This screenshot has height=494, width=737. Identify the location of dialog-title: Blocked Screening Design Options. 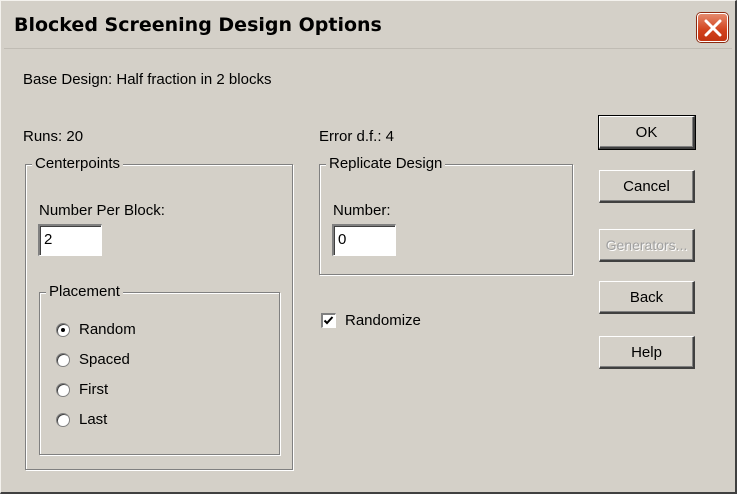
(198, 25).